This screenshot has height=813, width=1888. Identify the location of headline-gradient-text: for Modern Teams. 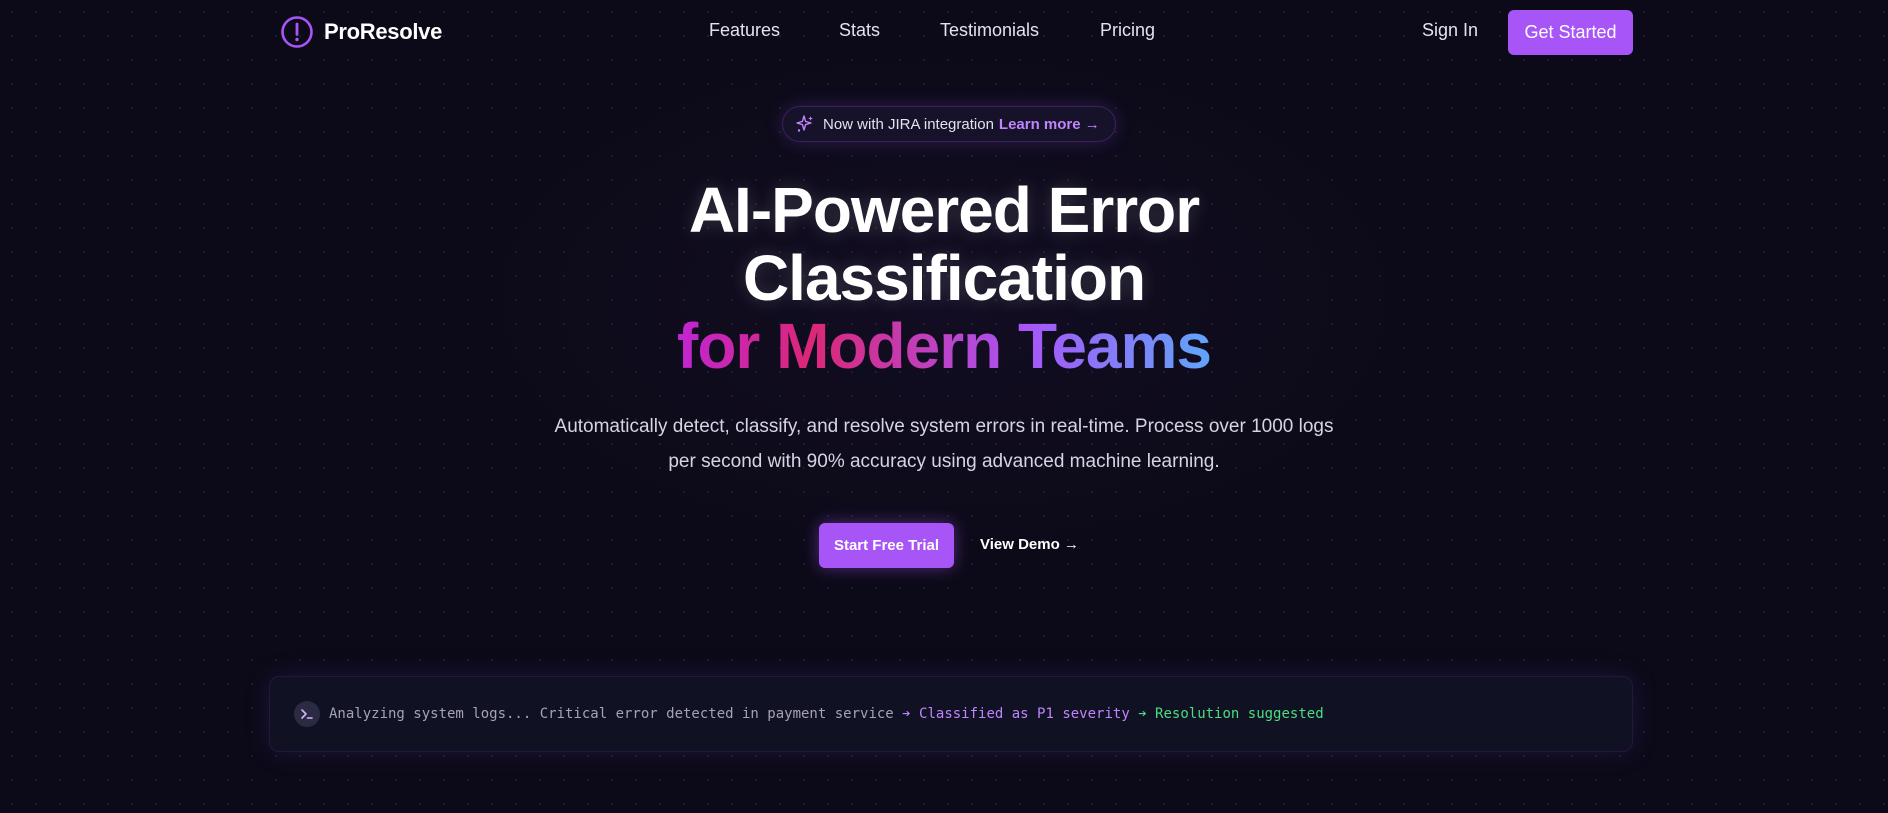
(944, 346).